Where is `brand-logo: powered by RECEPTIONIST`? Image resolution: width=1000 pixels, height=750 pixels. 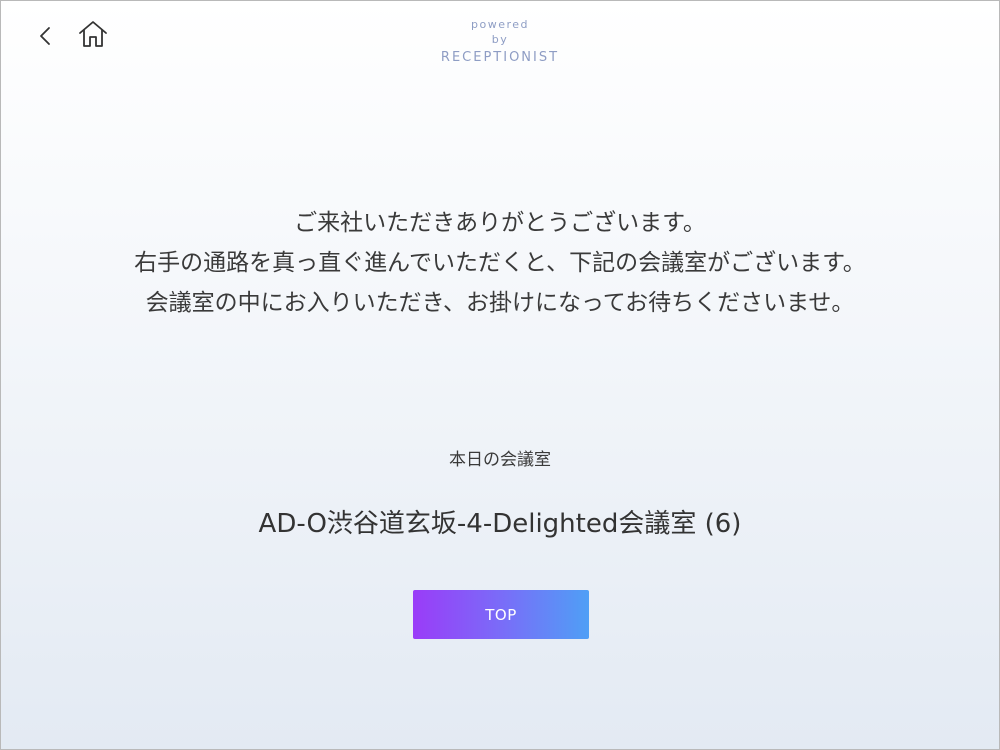
brand-logo: powered by RECEPTIONIST is located at coordinates (500, 42).